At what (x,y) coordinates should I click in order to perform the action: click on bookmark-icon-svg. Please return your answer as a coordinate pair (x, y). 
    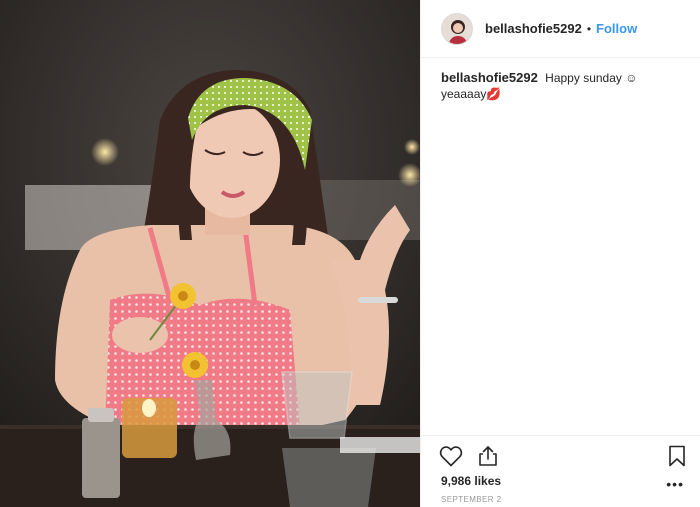
    Looking at the image, I should click on (677, 456).